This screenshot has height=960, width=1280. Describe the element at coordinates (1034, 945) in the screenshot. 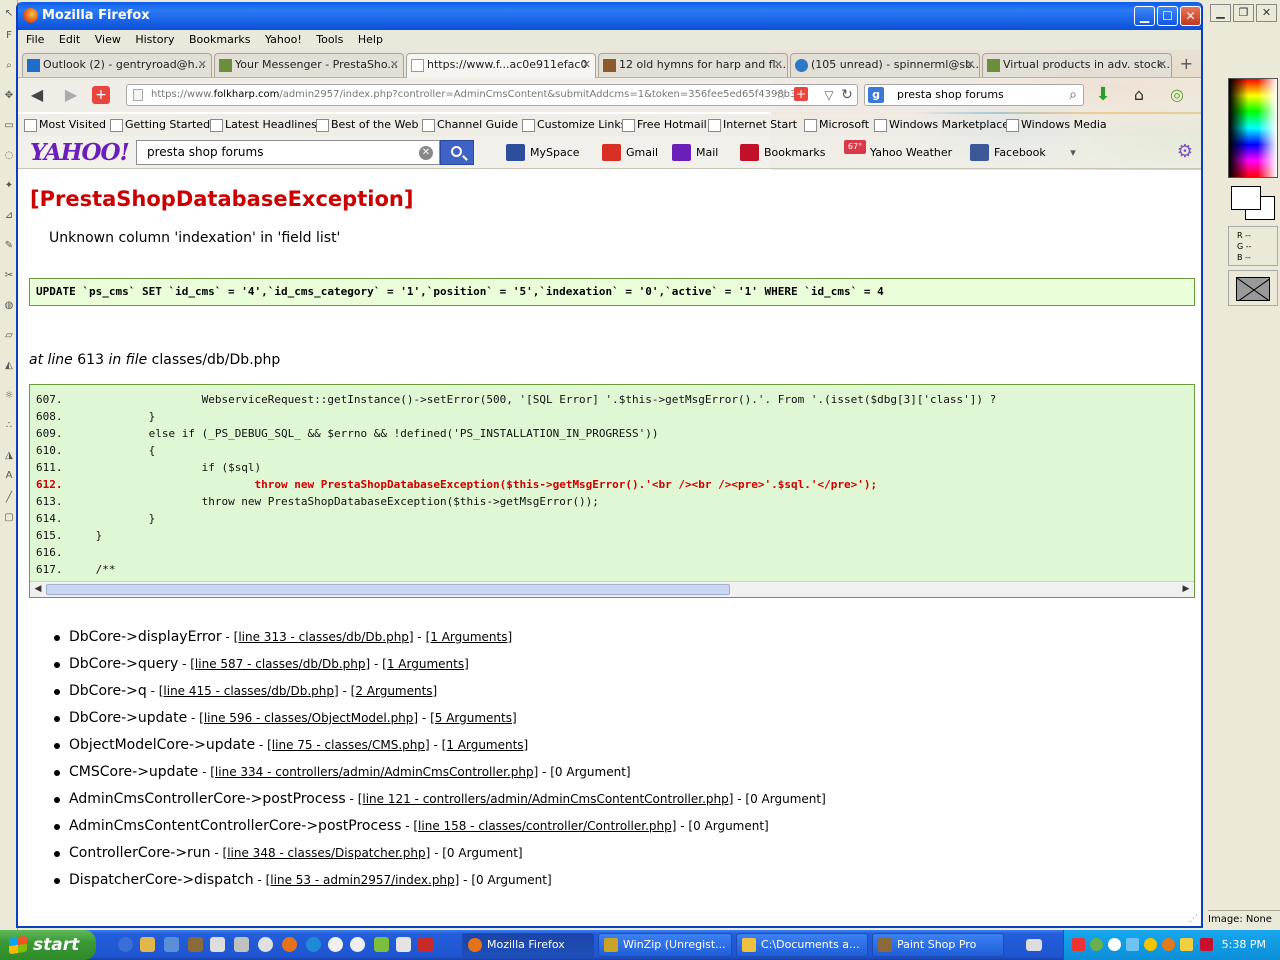

I see `keyboard-icon` at that location.